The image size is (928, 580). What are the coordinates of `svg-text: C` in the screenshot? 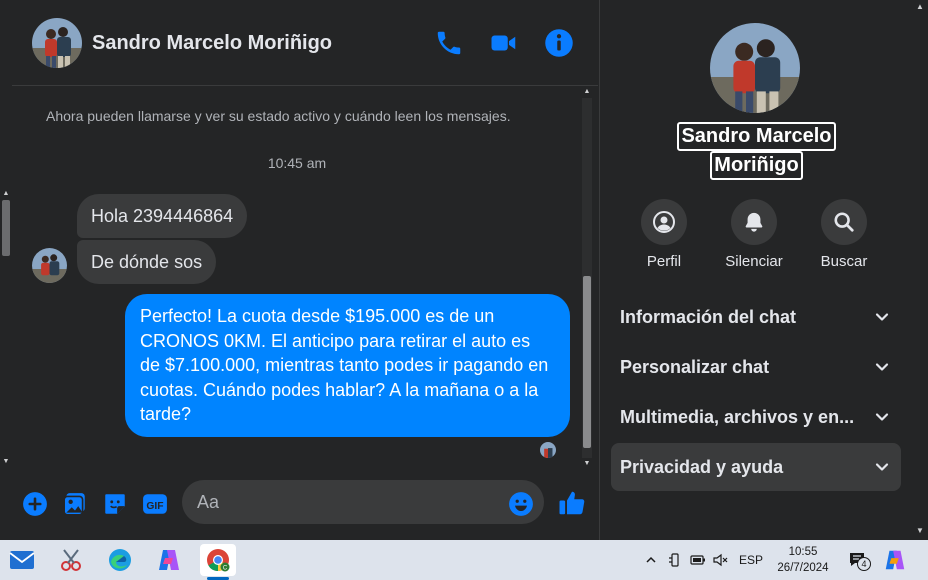 It's located at (225, 569).